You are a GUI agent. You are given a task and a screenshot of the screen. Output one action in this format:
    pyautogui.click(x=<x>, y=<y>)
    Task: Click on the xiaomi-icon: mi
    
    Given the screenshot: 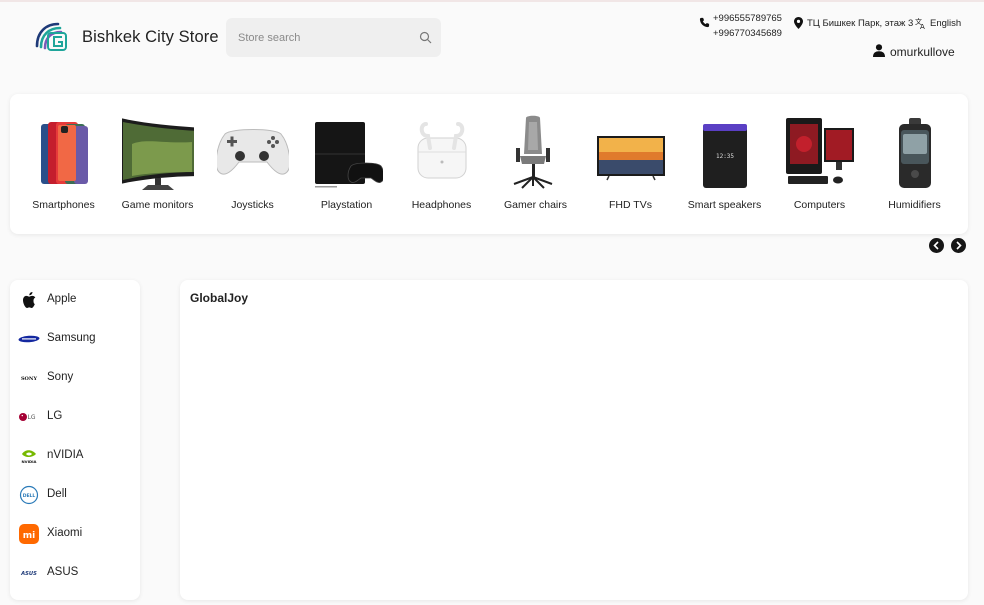 What is the action you would take?
    pyautogui.click(x=29, y=534)
    